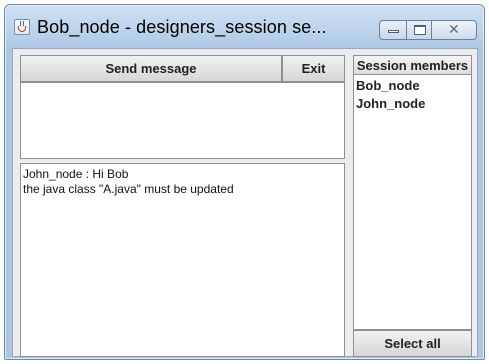 The image size is (489, 364). What do you see at coordinates (182, 120) in the screenshot?
I see `message-input` at bounding box center [182, 120].